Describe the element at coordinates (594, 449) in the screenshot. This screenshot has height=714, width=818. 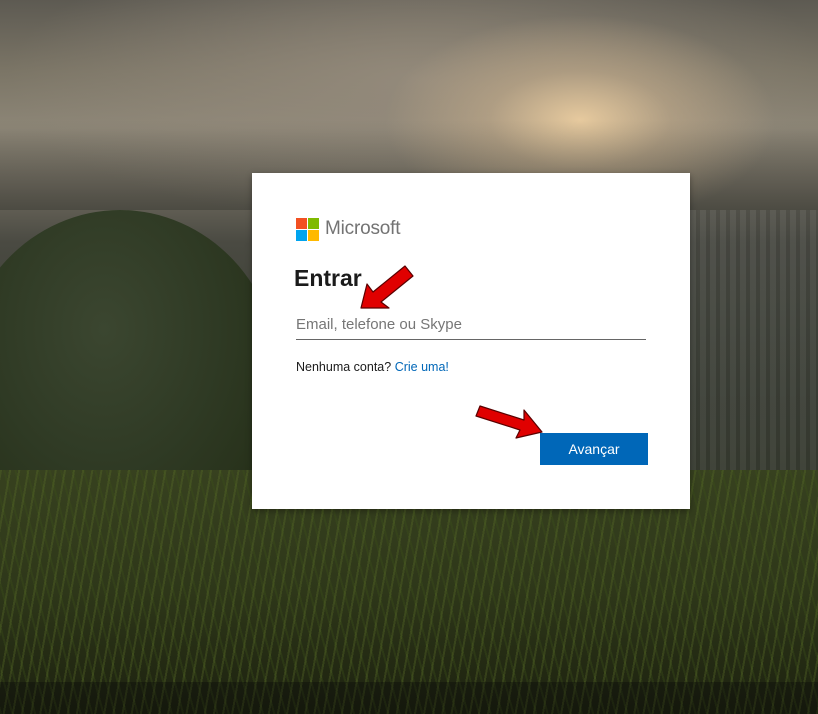
I see `next-button: Avançar` at that location.